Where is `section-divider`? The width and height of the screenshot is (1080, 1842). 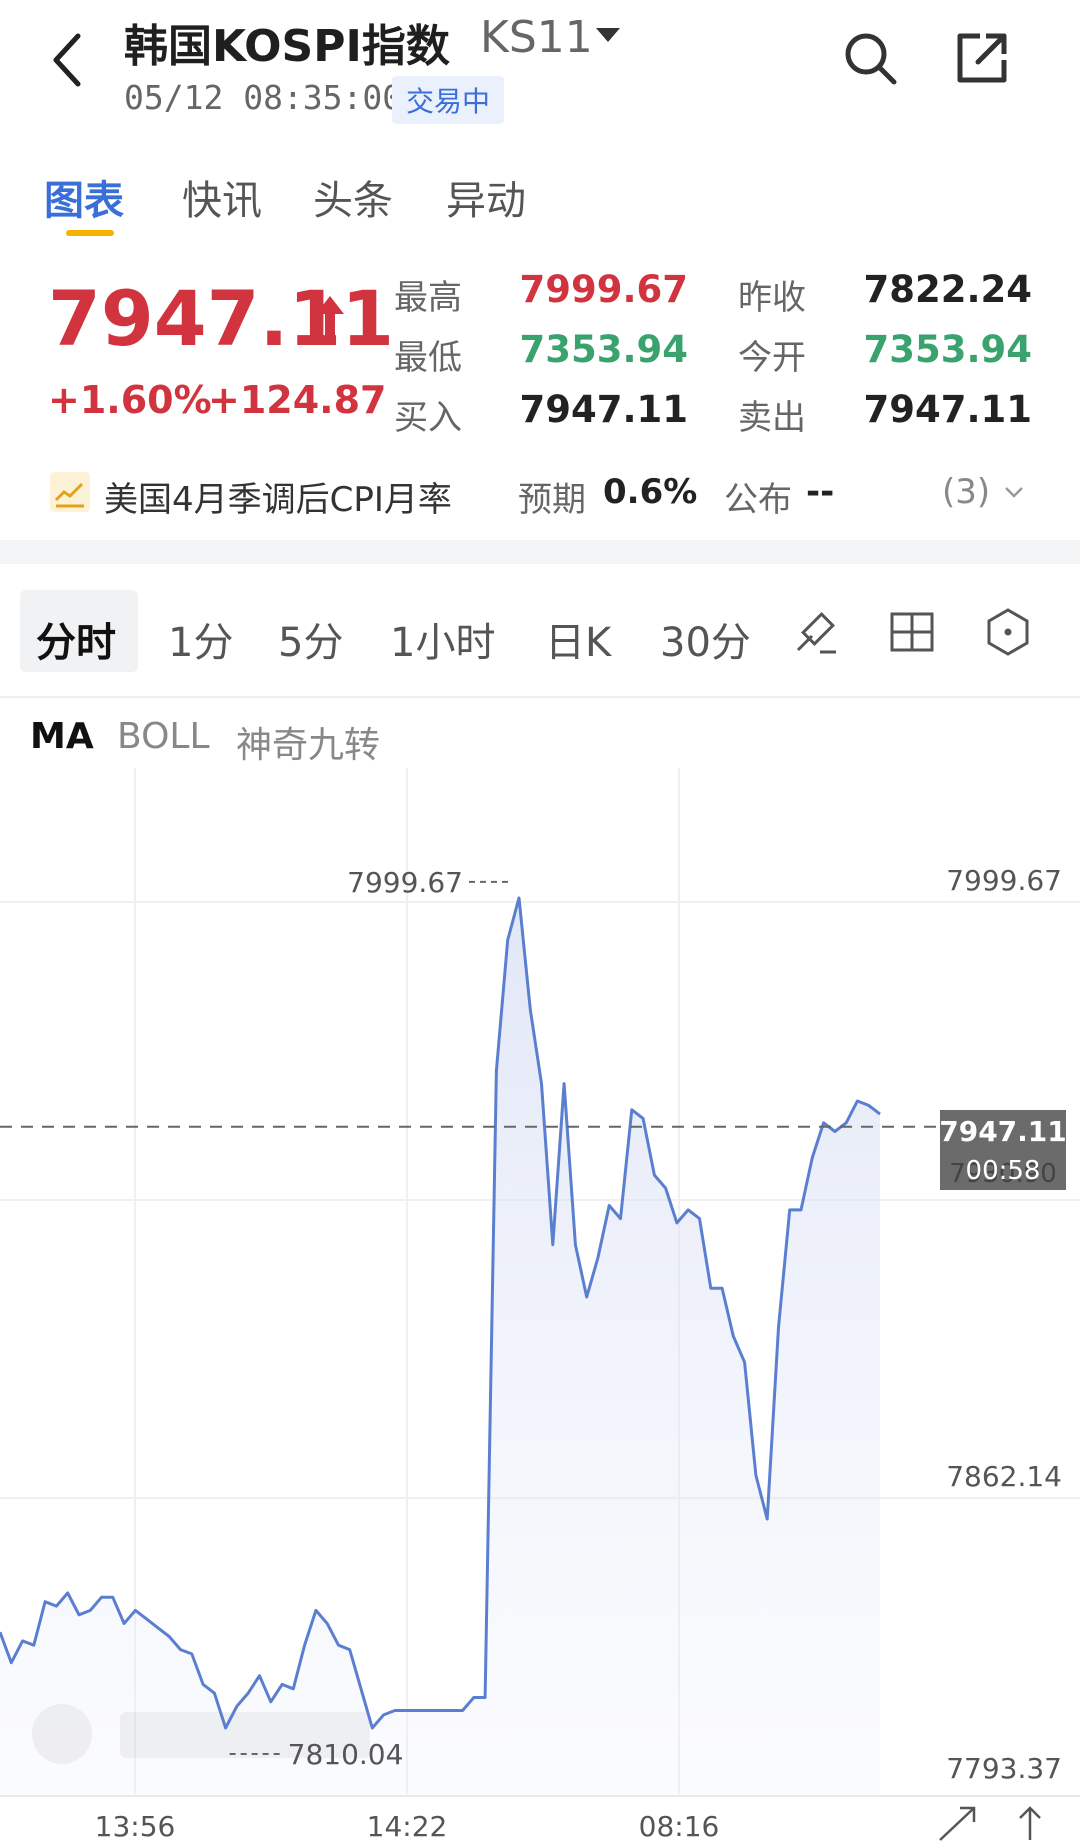 section-divider is located at coordinates (540, 552).